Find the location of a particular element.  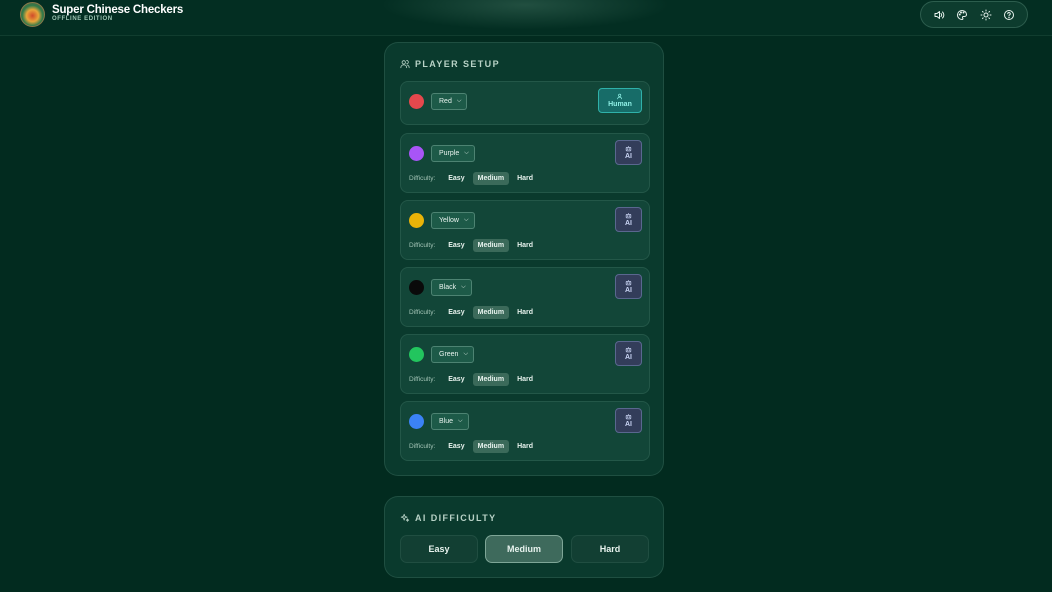

color-select-blue: Blue ⌵ is located at coordinates (450, 421).